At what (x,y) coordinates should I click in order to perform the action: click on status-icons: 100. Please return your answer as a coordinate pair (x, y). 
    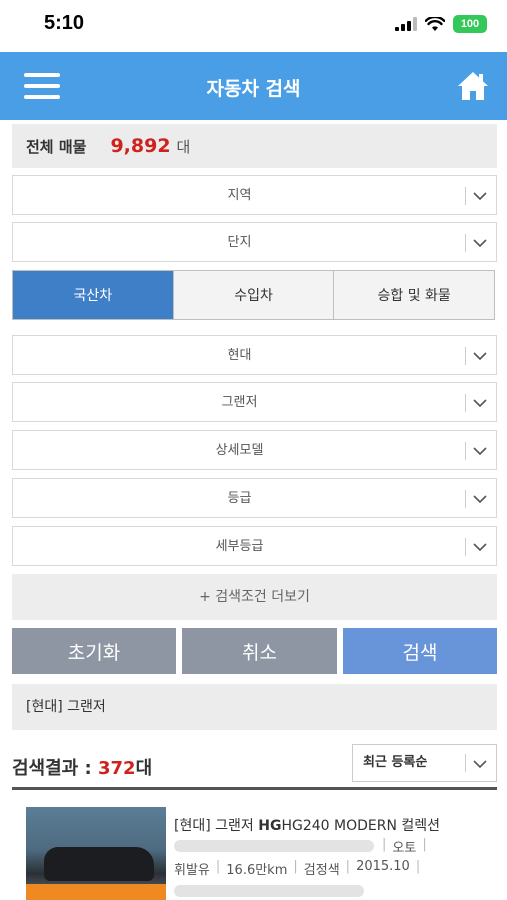
    Looking at the image, I should click on (441, 24).